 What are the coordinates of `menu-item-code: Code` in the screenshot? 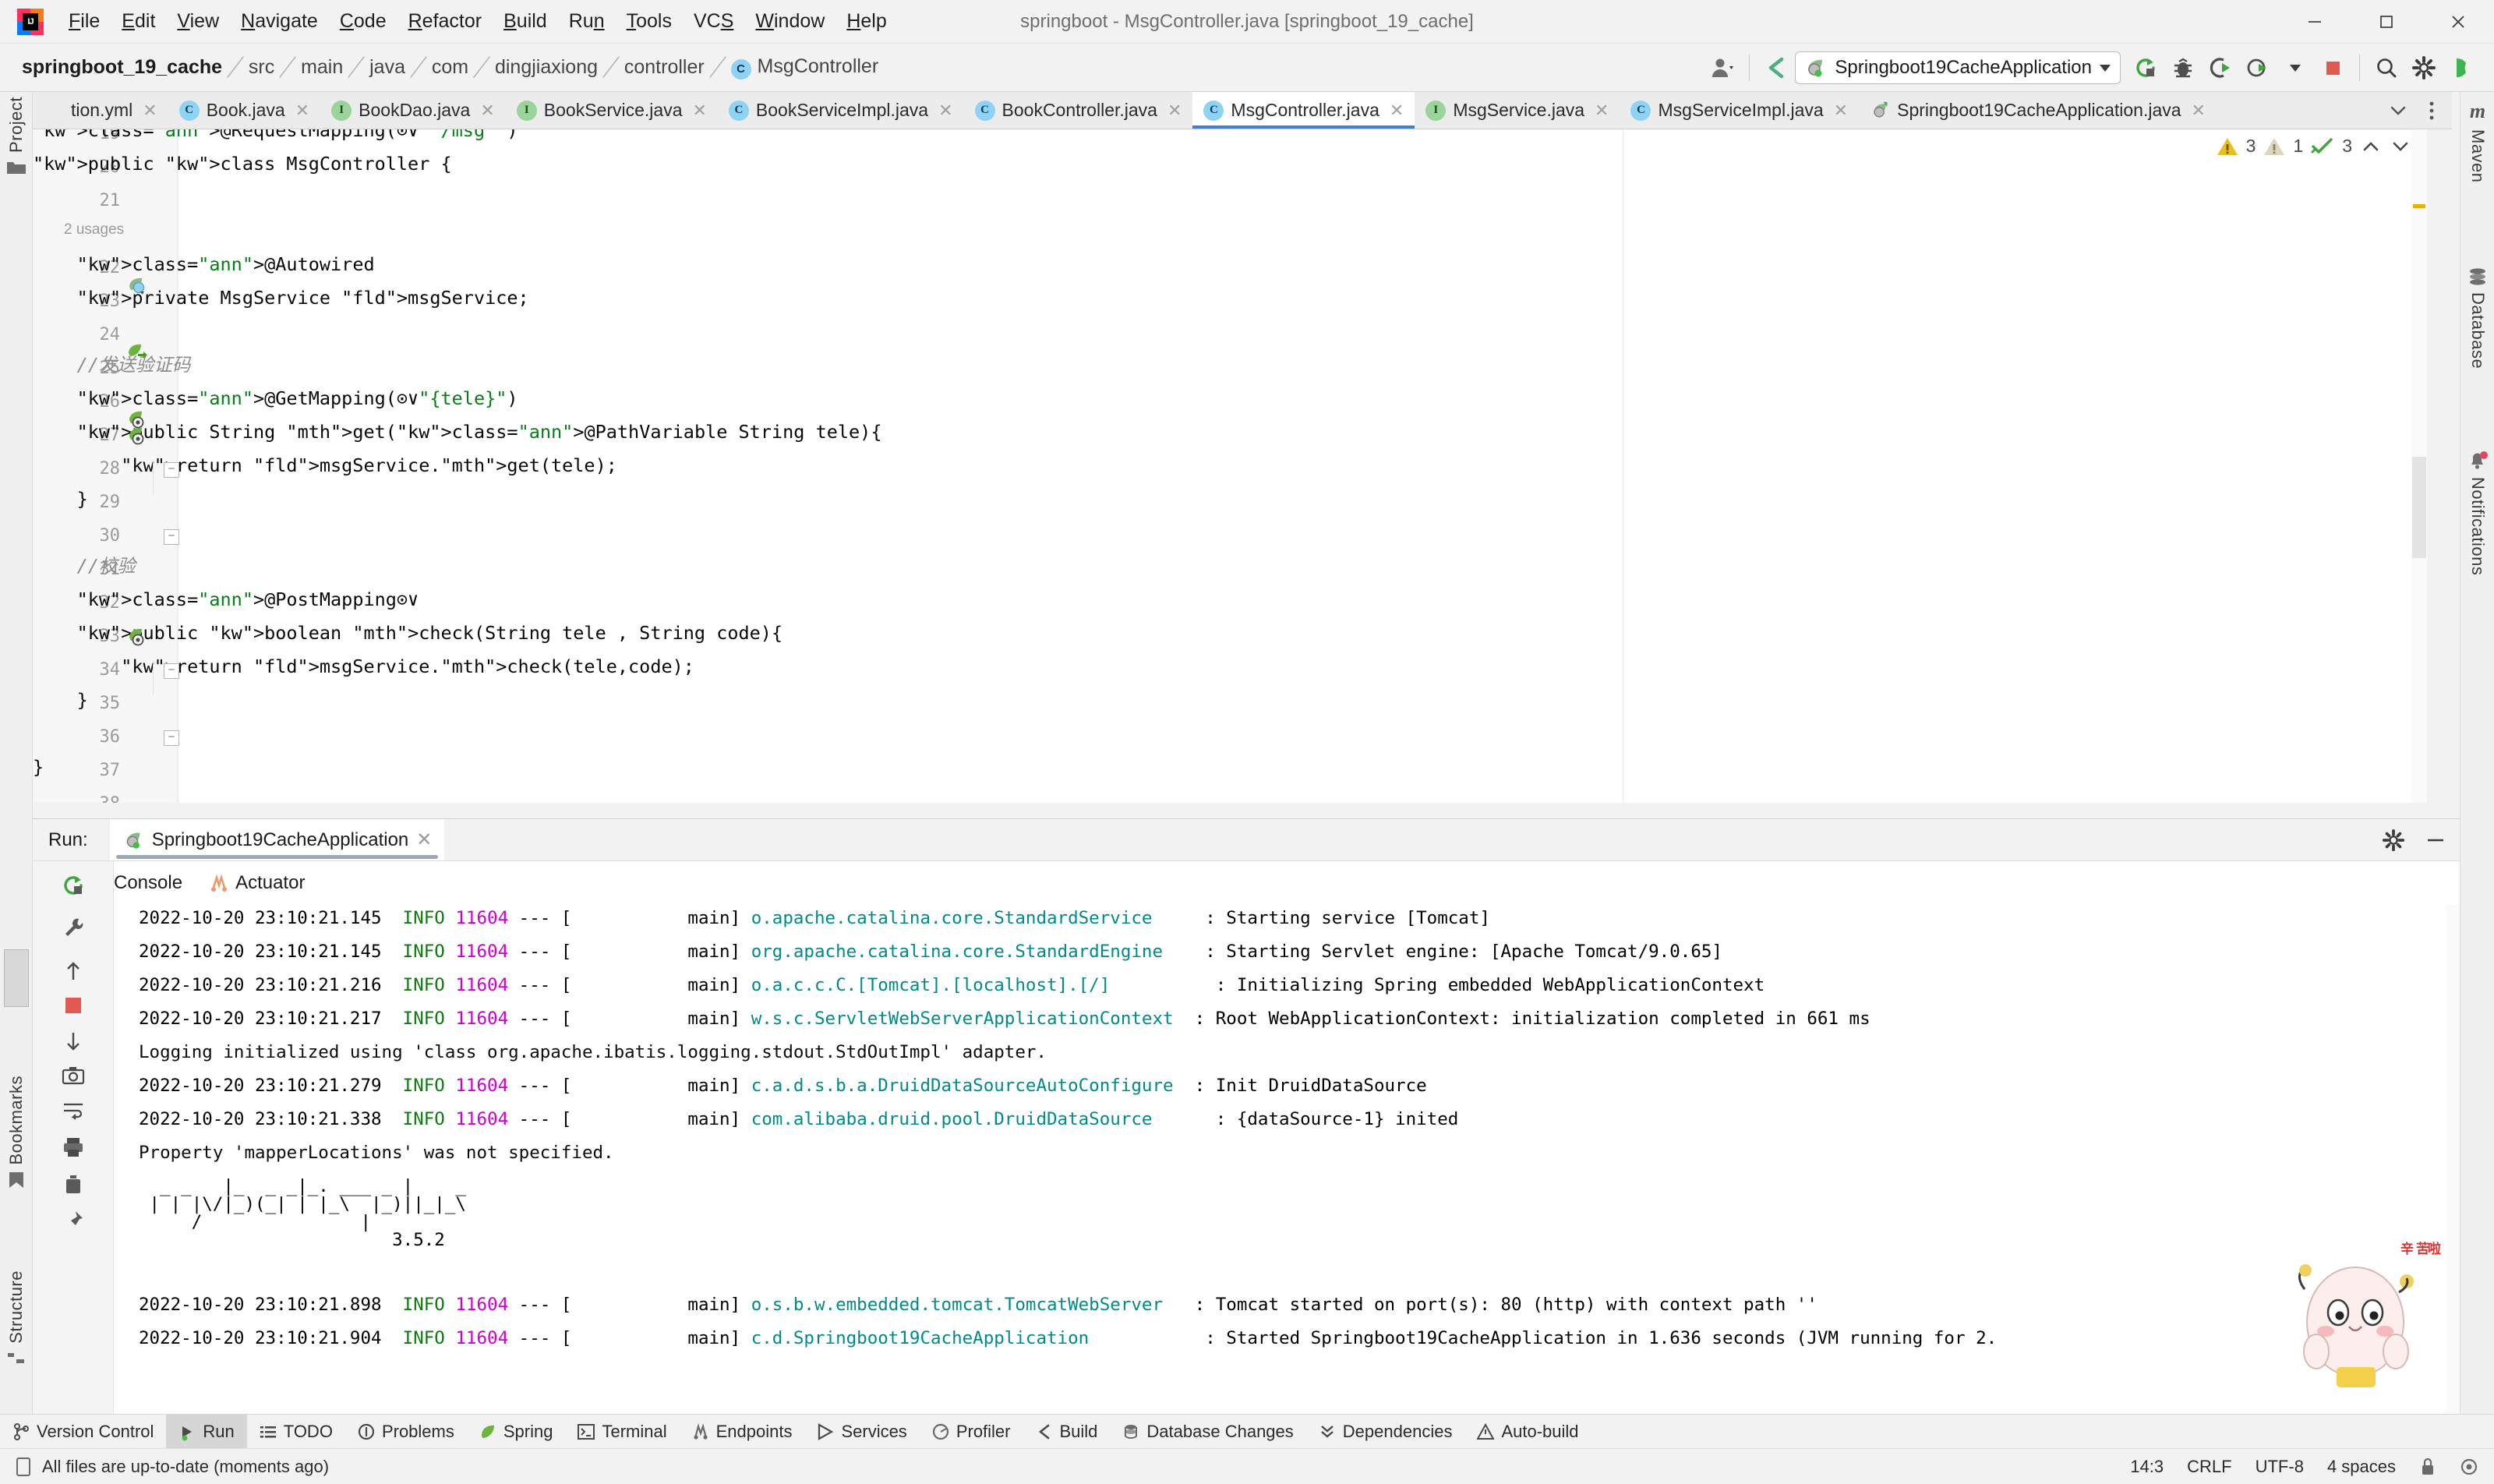 It's located at (363, 21).